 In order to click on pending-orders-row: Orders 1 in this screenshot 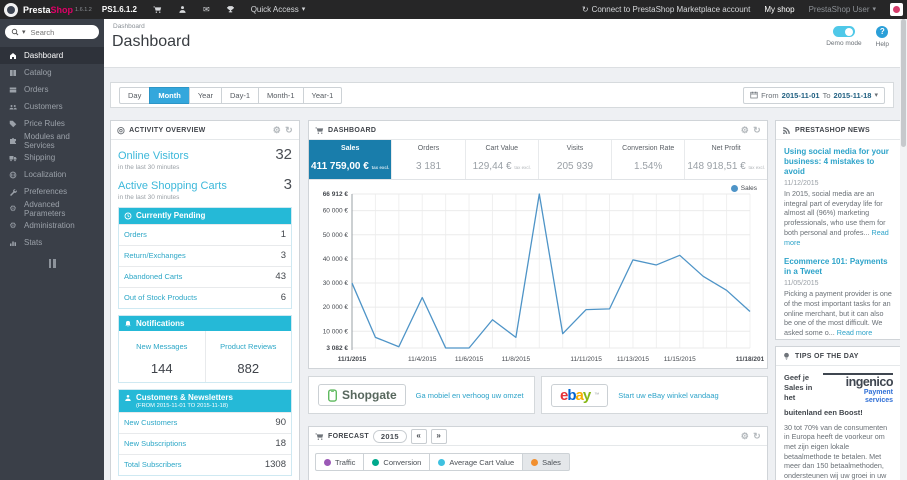, I will do `click(205, 234)`.